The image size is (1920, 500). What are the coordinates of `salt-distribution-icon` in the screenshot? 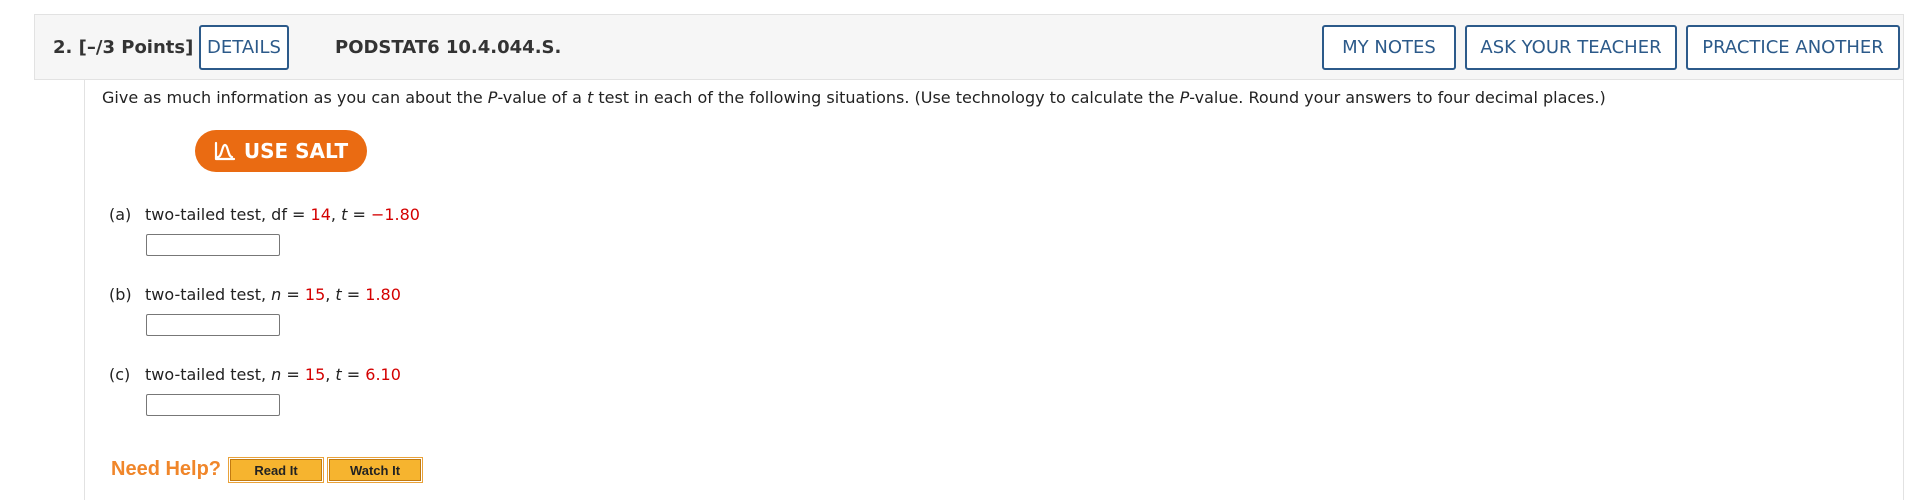 It's located at (224, 151).